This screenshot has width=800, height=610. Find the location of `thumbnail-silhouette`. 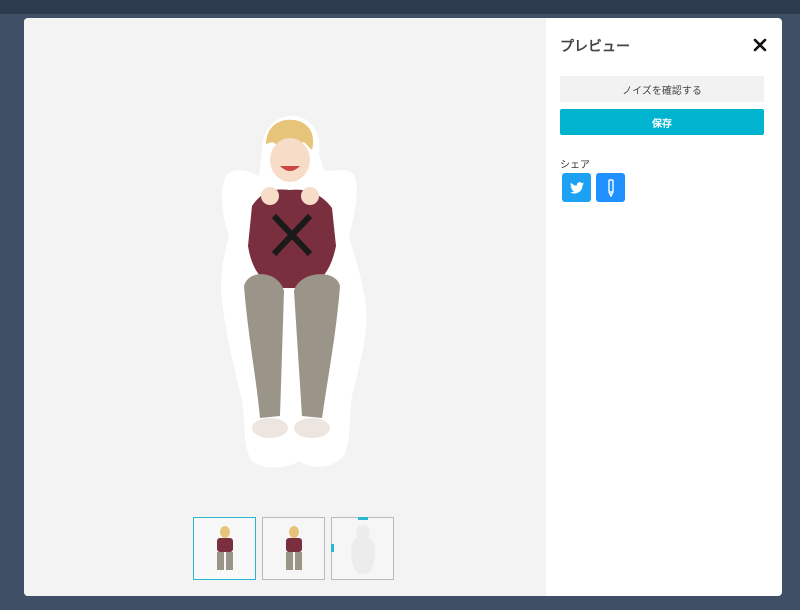

thumbnail-silhouette is located at coordinates (362, 549).